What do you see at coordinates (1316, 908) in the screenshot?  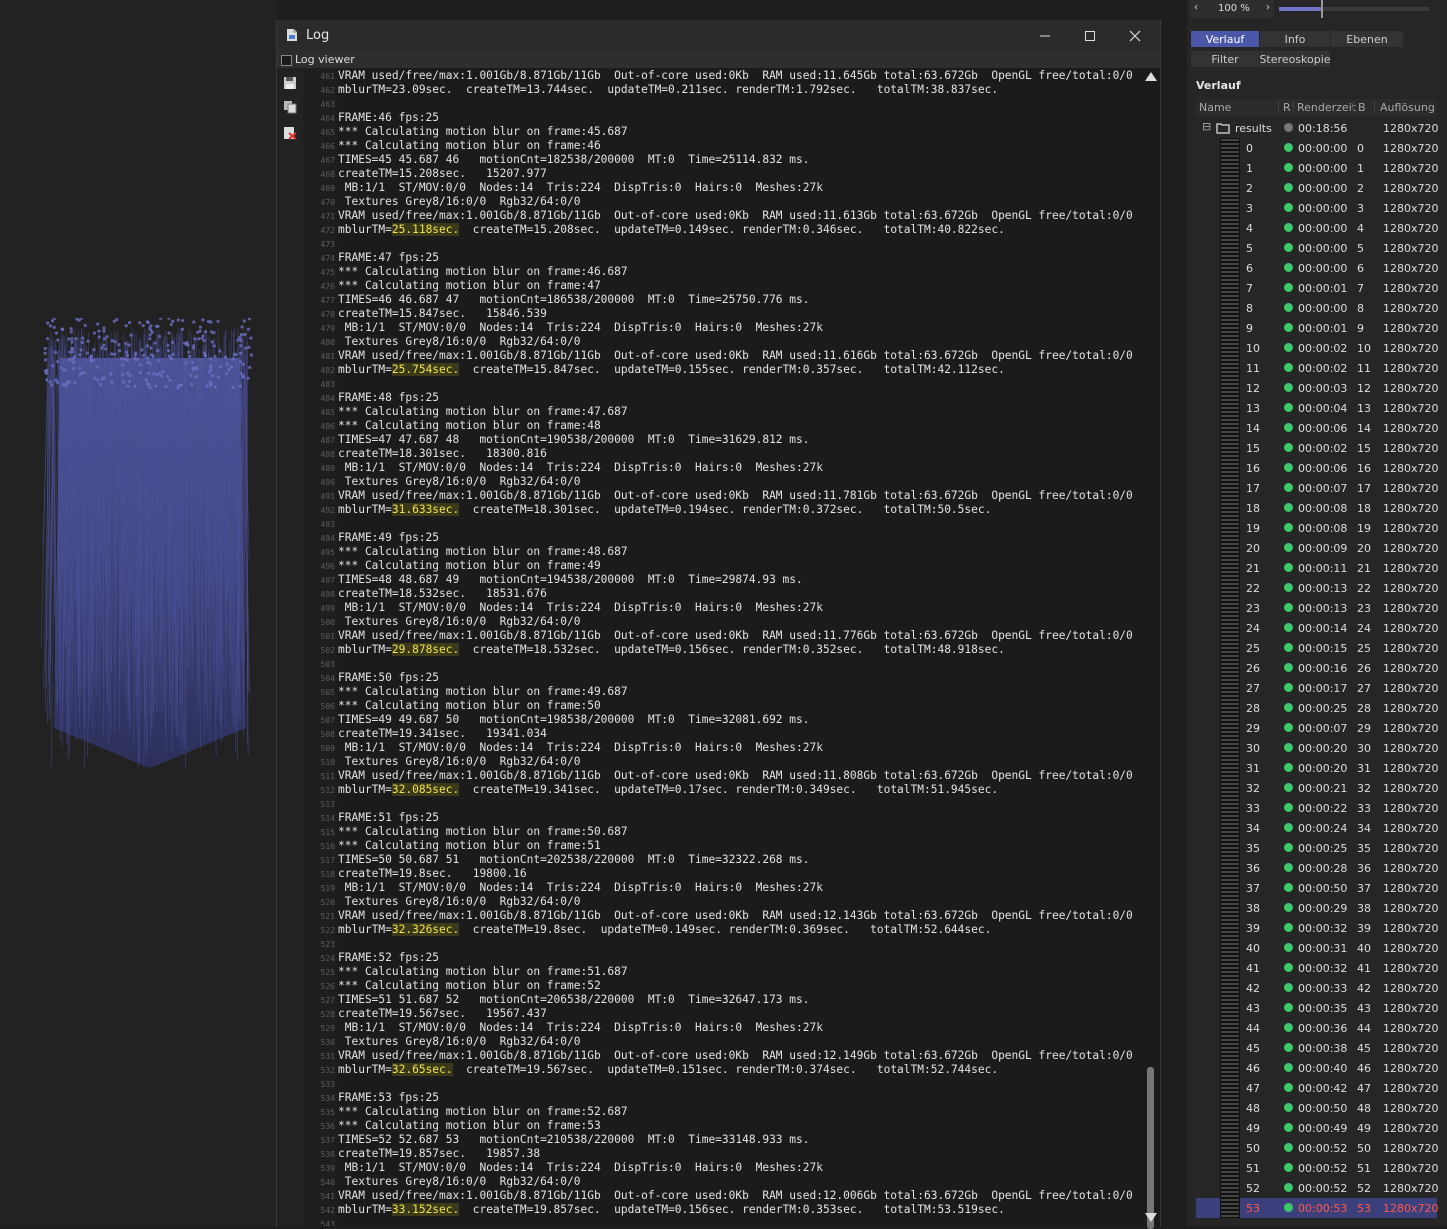 I see `history-row: 3800:00:29381280x720` at bounding box center [1316, 908].